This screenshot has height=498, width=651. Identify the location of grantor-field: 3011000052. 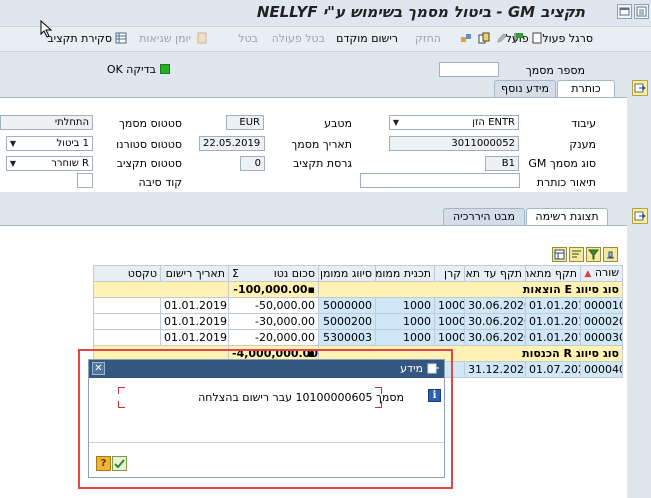
(454, 143).